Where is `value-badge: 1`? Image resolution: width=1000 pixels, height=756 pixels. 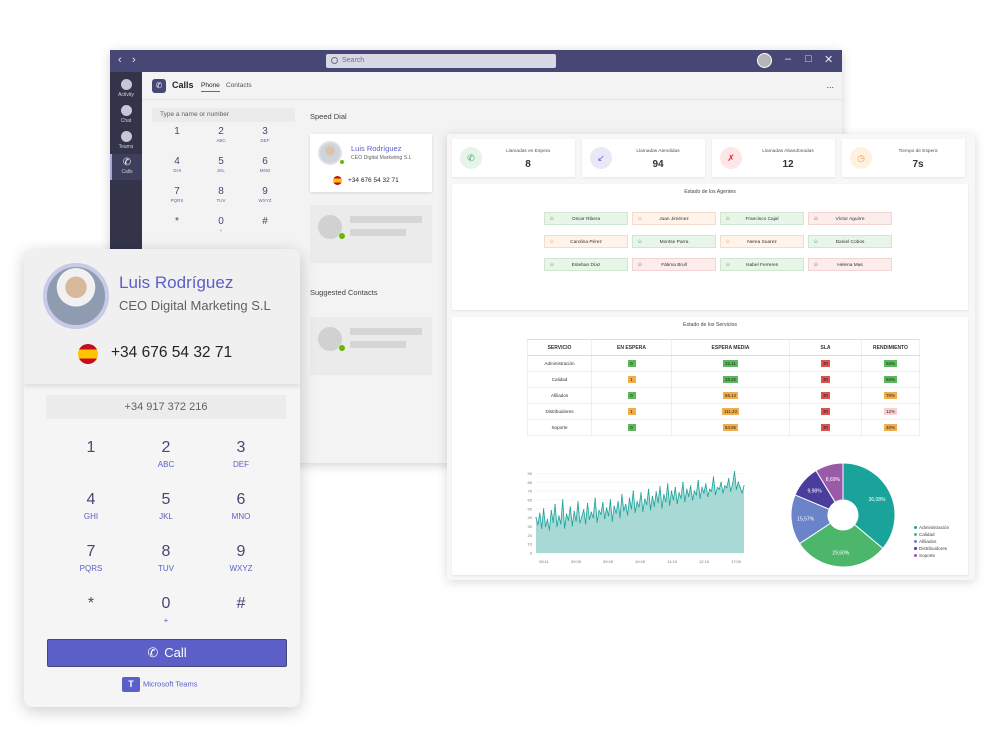
value-badge: 1 is located at coordinates (631, 411).